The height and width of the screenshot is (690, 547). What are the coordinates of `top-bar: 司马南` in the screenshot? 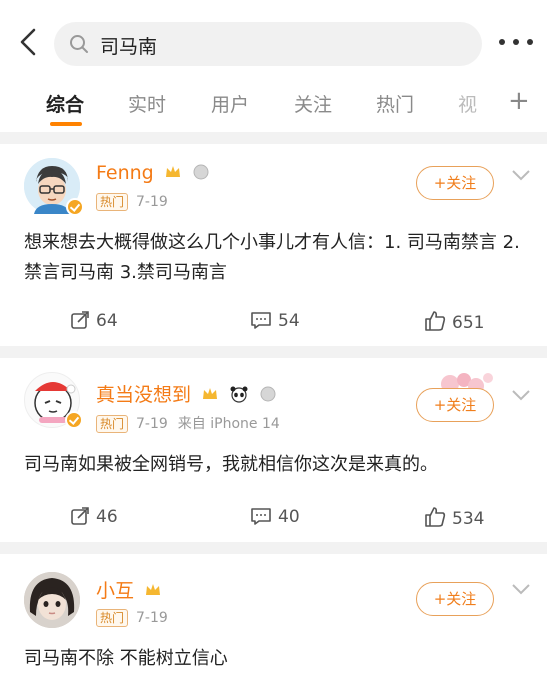 It's located at (273, 41).